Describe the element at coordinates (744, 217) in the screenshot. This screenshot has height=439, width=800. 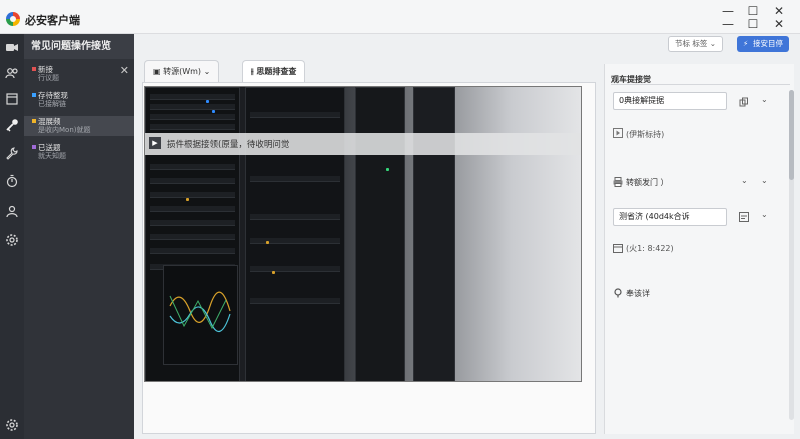
I see `list-icon` at that location.